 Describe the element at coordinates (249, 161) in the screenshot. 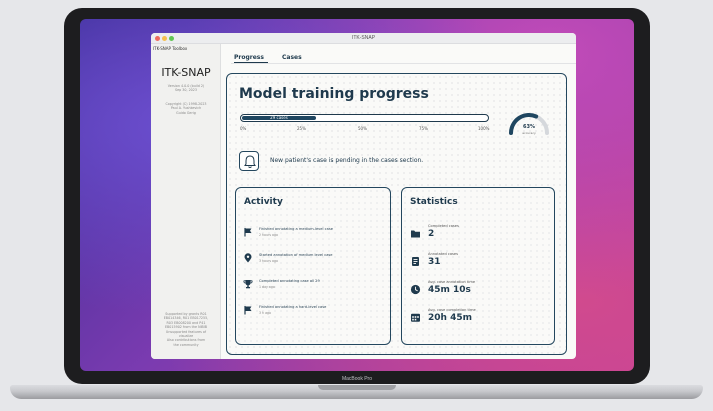

I see `bell-icon` at that location.